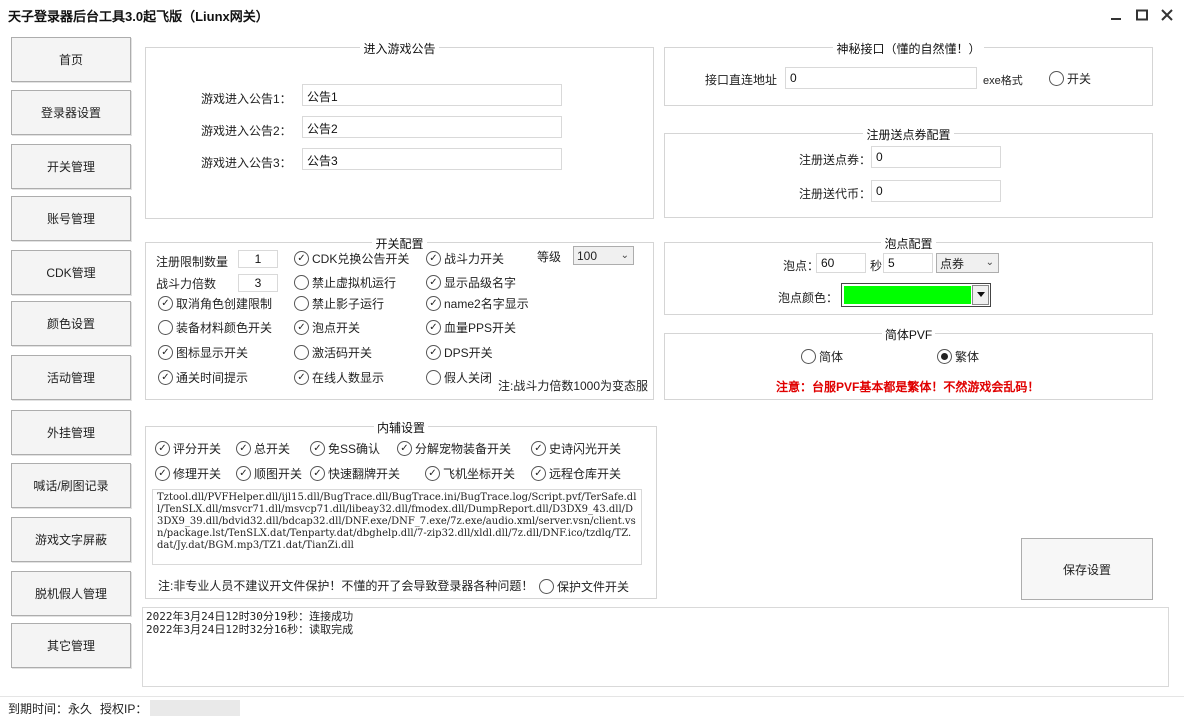 The height and width of the screenshot is (719, 1184). Describe the element at coordinates (471, 282) in the screenshot. I see `switch-option: ✓ 显示品级名字` at that location.